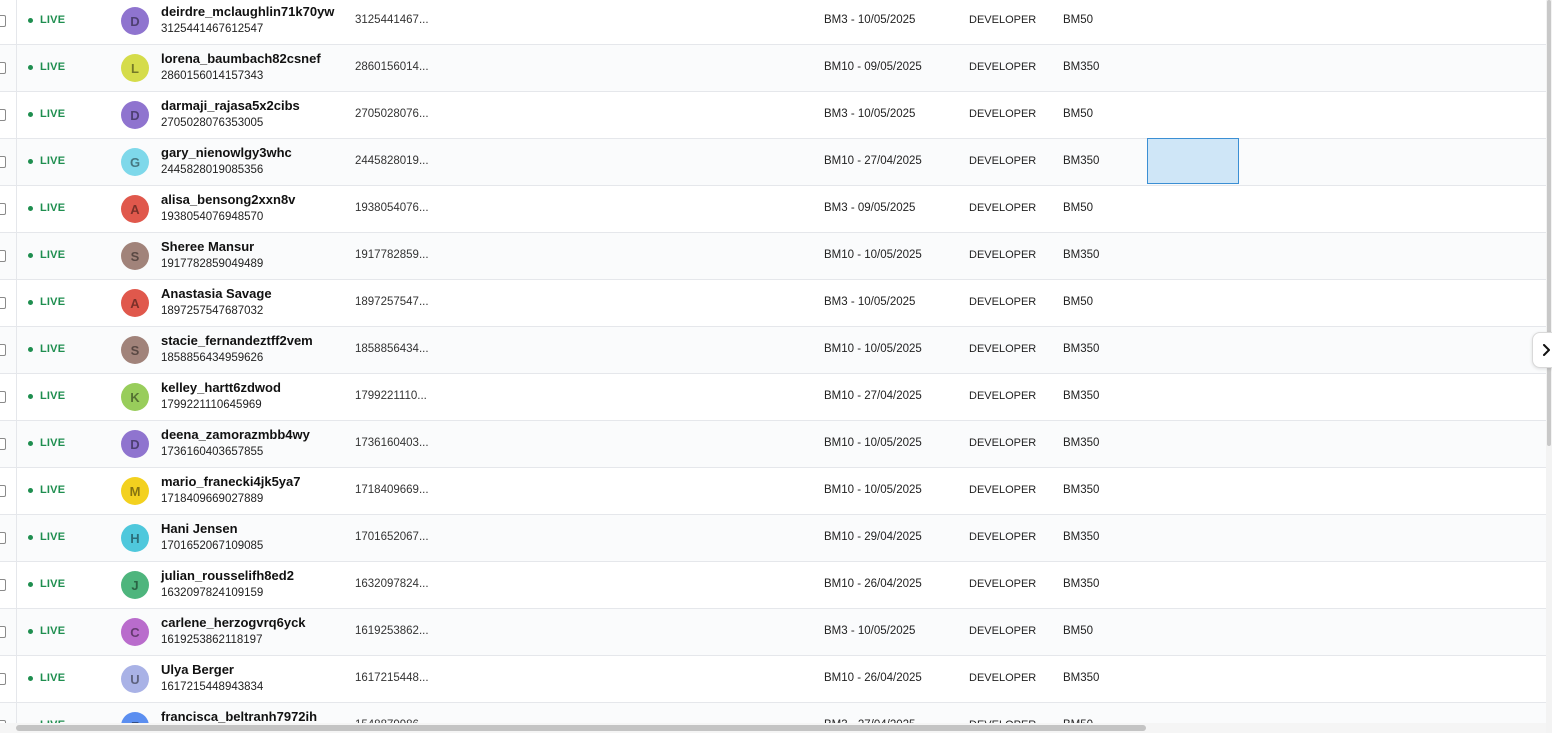  What do you see at coordinates (135, 162) in the screenshot?
I see `avatar: G` at bounding box center [135, 162].